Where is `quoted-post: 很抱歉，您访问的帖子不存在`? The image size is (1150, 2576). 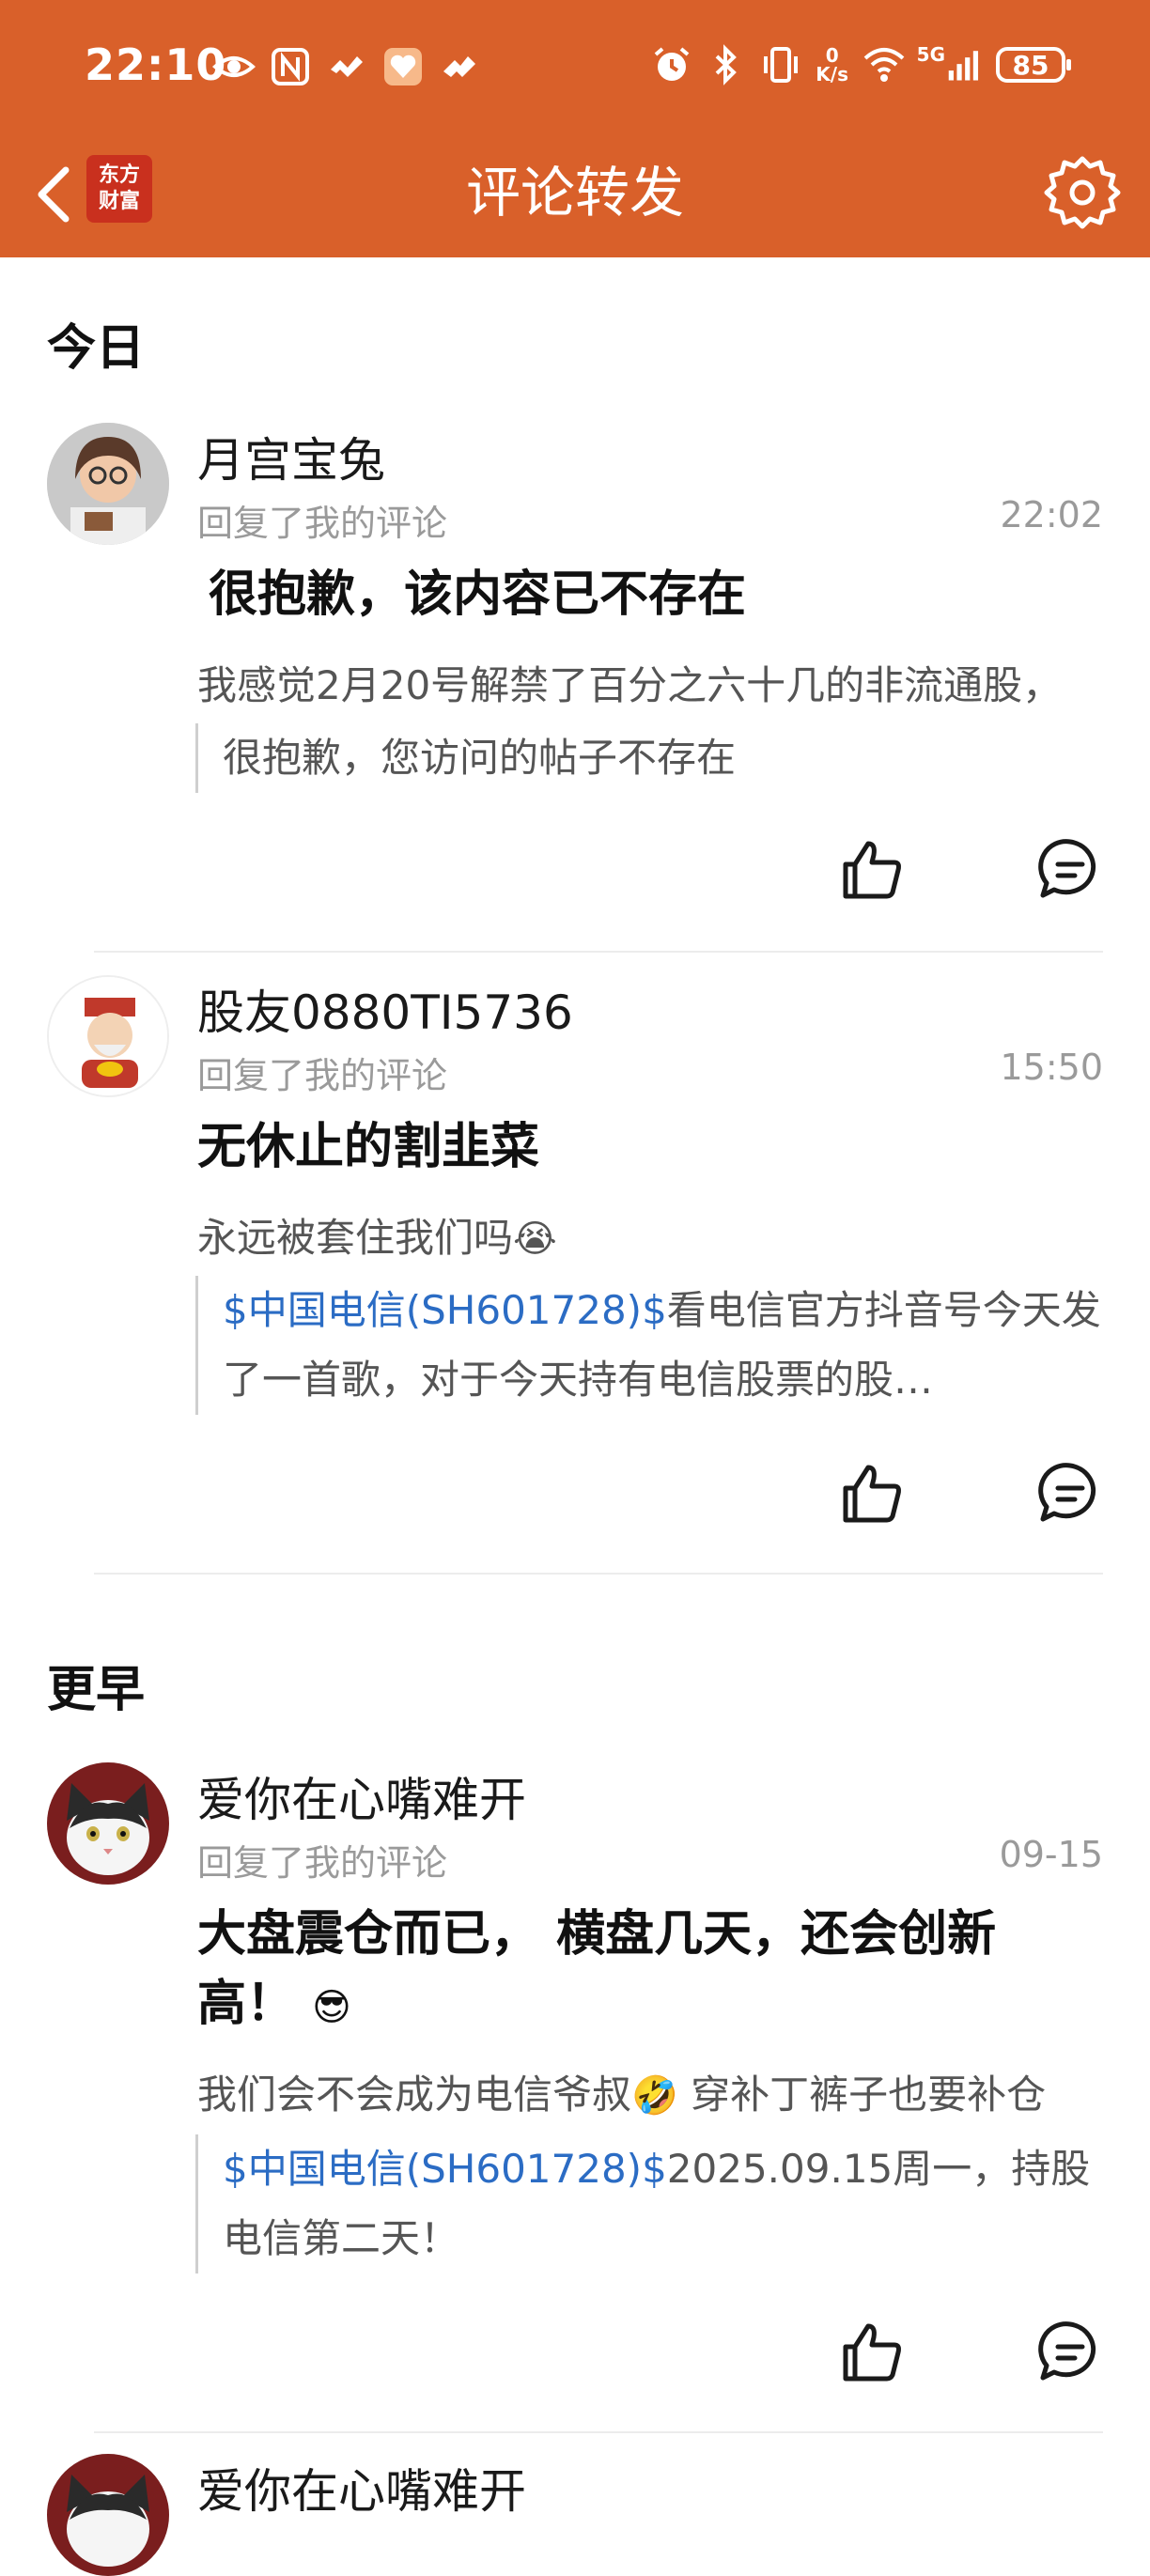
quoted-post: 很抱歉，您访问的帖子不存在 is located at coordinates (649, 758).